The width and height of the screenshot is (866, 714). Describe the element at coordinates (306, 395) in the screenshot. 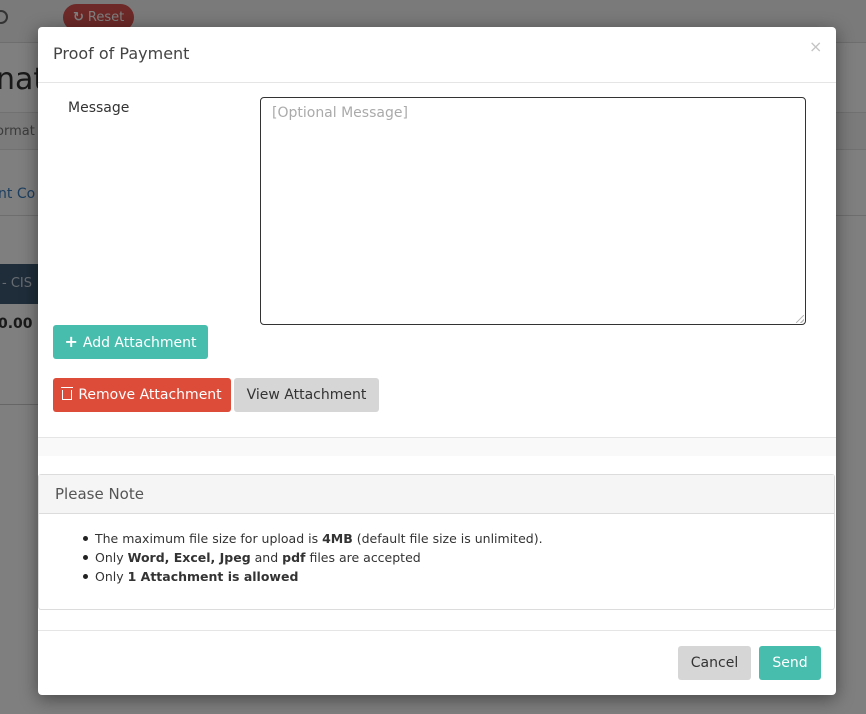

I see `view-attachment-button: View Attachment` at that location.